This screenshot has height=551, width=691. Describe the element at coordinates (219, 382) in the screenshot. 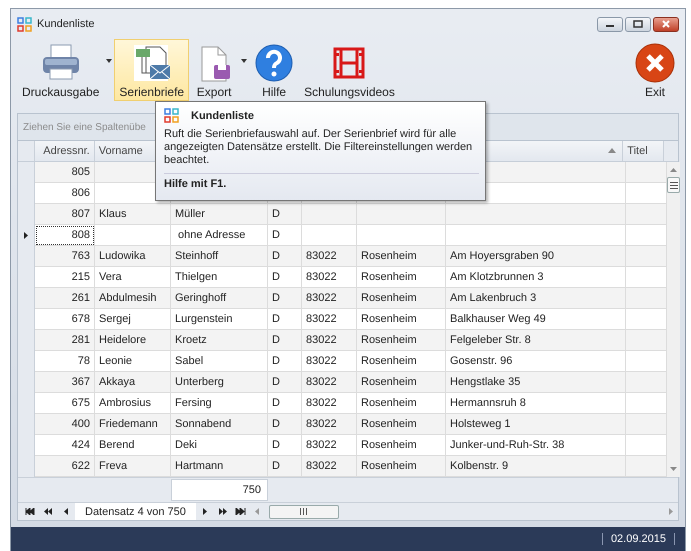

I see `table-cell: Unterberg` at that location.